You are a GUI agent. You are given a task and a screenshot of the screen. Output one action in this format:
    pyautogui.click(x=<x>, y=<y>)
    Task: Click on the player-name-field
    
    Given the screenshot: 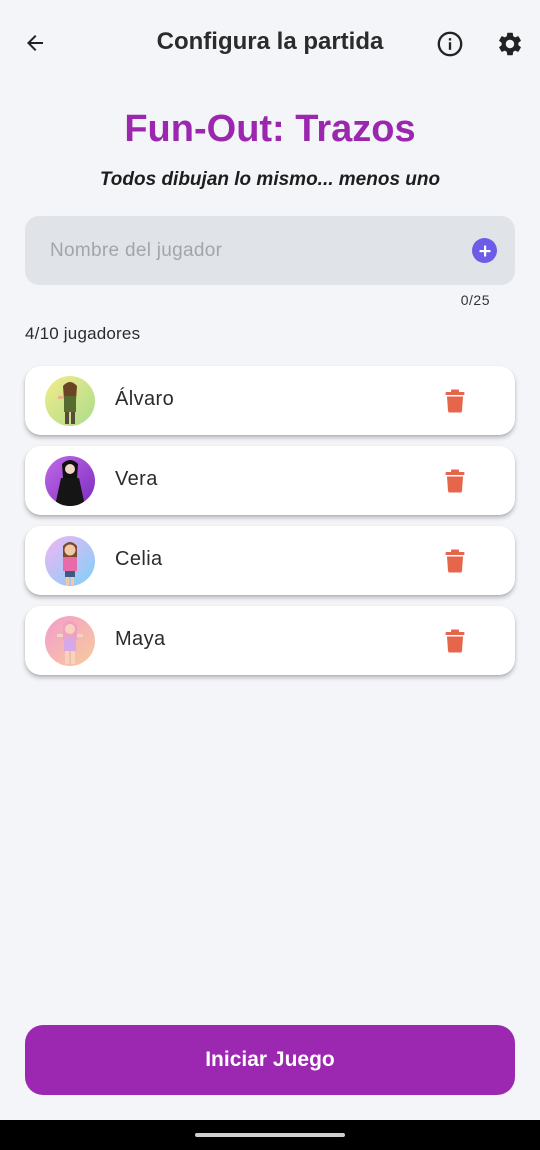 What is the action you would take?
    pyautogui.click(x=270, y=250)
    